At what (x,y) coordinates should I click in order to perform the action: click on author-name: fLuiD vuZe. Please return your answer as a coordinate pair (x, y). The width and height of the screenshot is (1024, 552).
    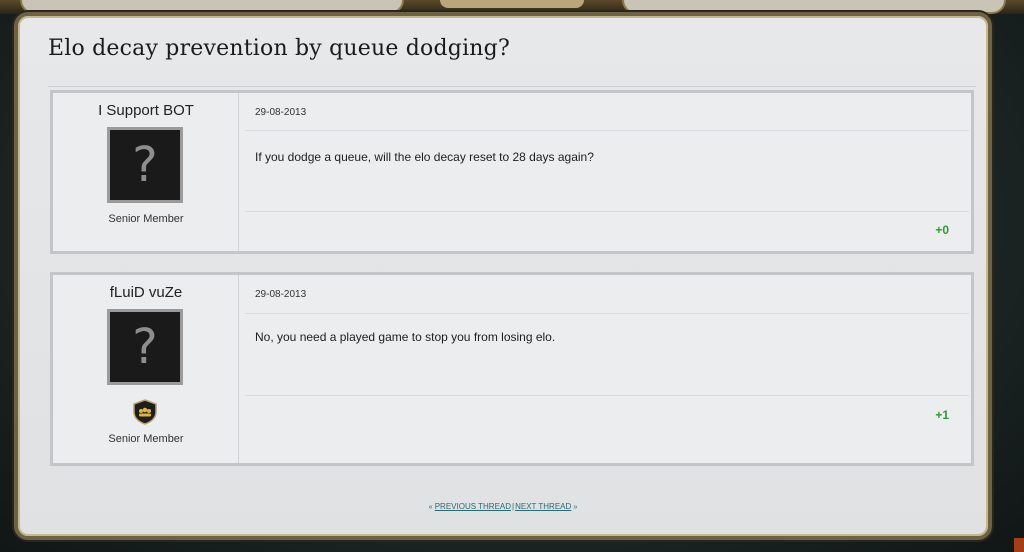
    Looking at the image, I should click on (146, 292).